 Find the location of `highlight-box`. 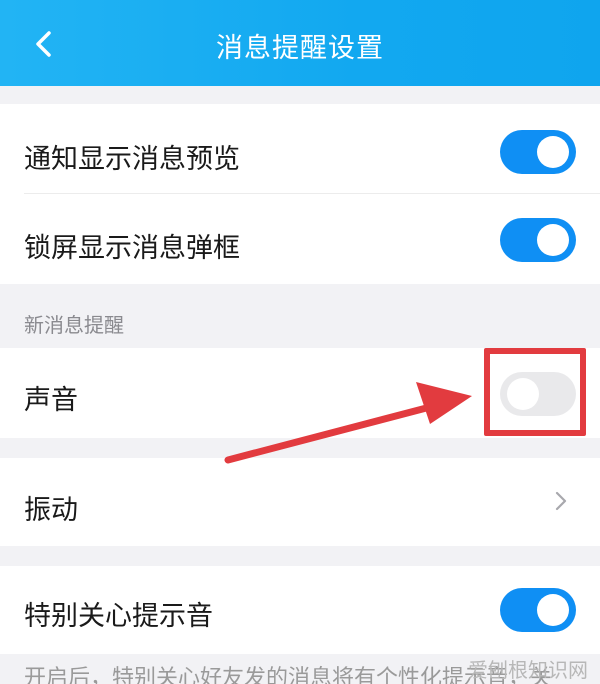

highlight-box is located at coordinates (535, 392).